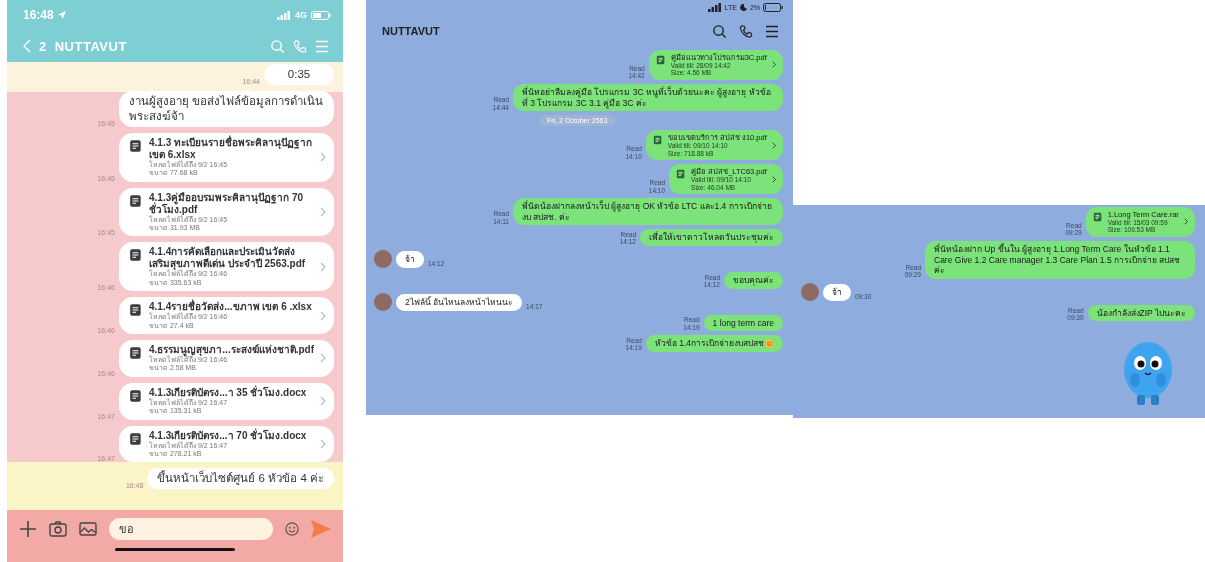 The image size is (1205, 562). I want to click on message-bubble: พี่นัทอย่าลืมลงคู่มือ โปรแกรม 3C หนูที่เว็บด้วยนะคะ ผู้สูงอายุ หัวข้อที่ 3 โปรแกรม 3C 3.1 คู่มือ 3C ค่ะ, so click(648, 97).